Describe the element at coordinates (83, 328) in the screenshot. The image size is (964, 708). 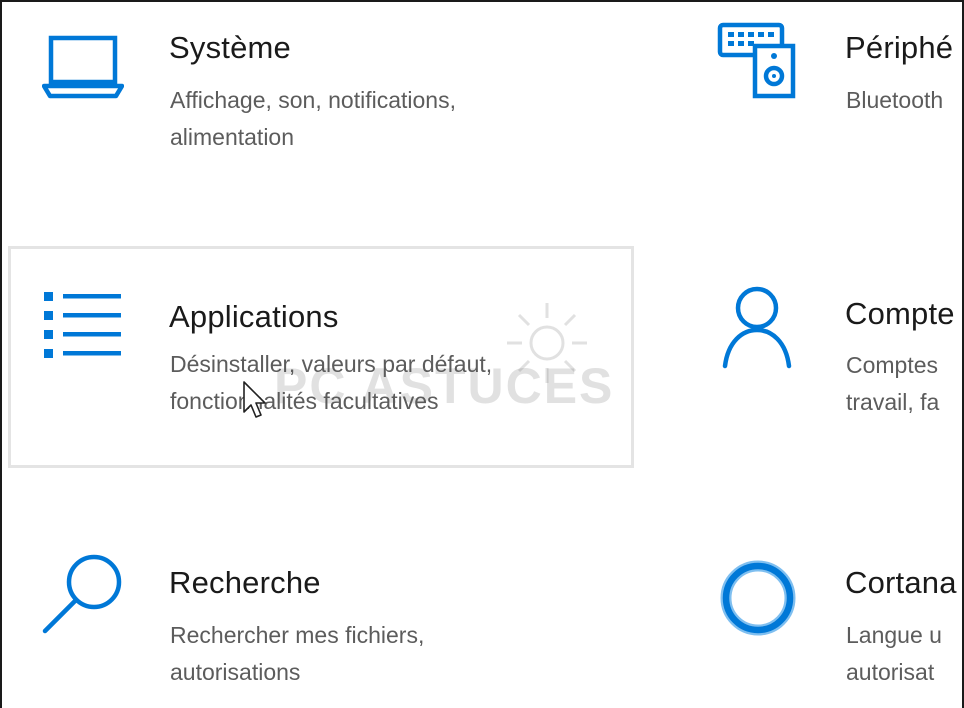
I see `app-list-icon` at that location.